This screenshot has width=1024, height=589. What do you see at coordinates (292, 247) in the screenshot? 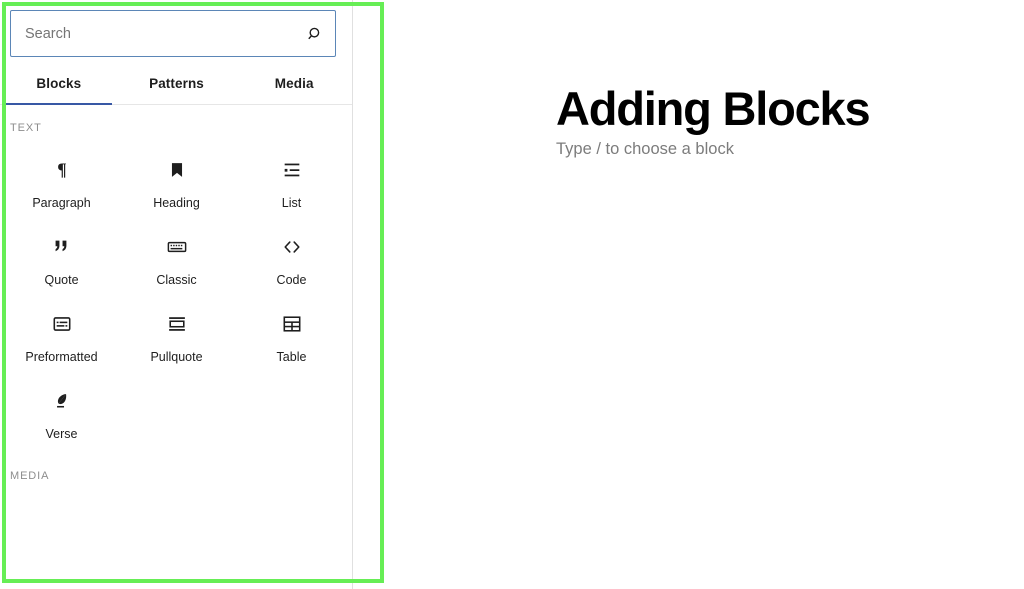
I see `code-brackets-icon` at bounding box center [292, 247].